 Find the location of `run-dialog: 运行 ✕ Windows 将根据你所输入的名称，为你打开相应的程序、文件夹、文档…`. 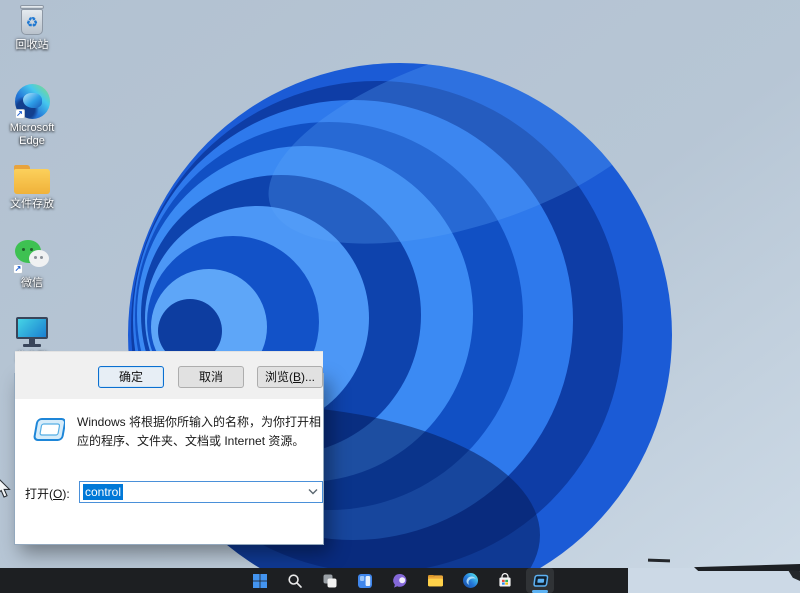

run-dialog: 运行 ✕ Windows 将根据你所输入的名称，为你打开相应的程序、文件夹、文档… is located at coordinates (169, 448).